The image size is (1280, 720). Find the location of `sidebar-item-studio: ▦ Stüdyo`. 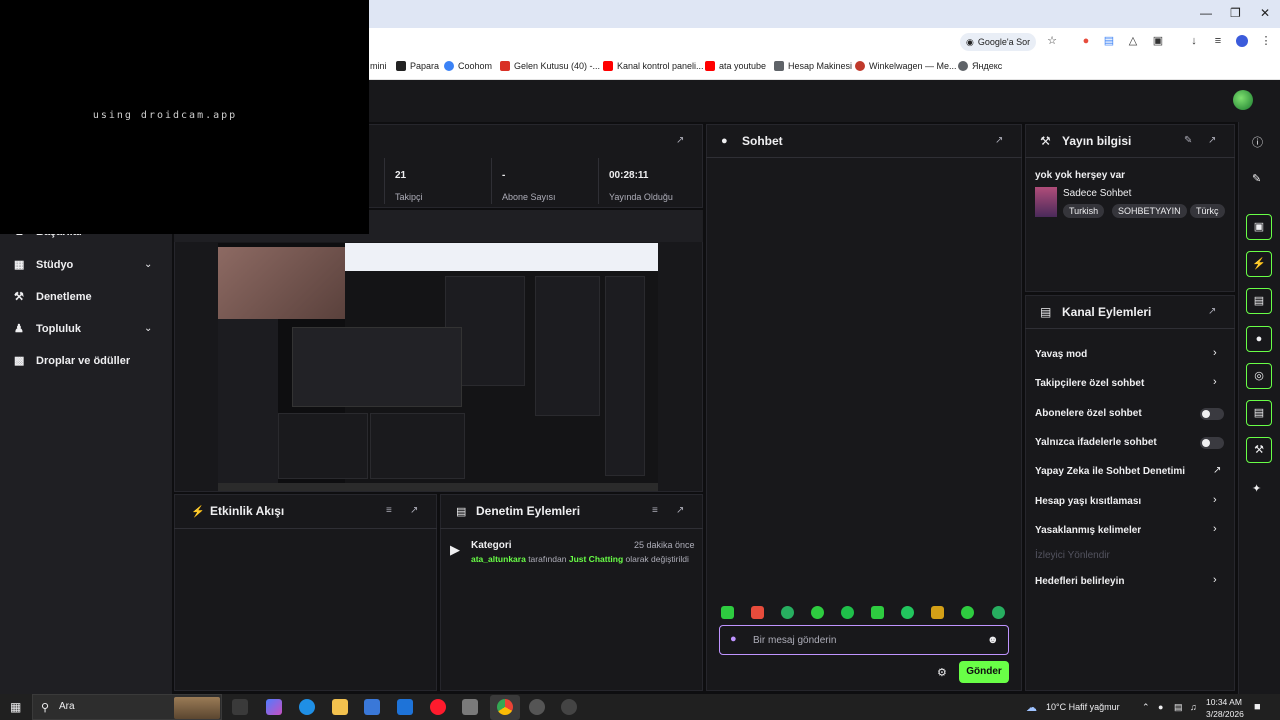

sidebar-item-studio: ▦ Stüdyo is located at coordinates (43, 265).